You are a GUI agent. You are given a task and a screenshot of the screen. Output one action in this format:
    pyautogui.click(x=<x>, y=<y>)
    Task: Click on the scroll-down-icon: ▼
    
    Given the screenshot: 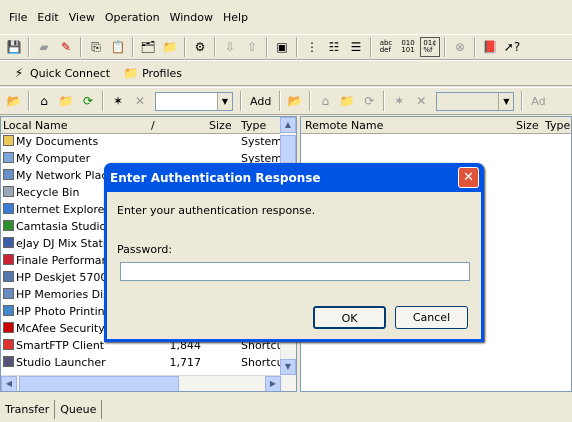 What is the action you would take?
    pyautogui.click(x=288, y=367)
    